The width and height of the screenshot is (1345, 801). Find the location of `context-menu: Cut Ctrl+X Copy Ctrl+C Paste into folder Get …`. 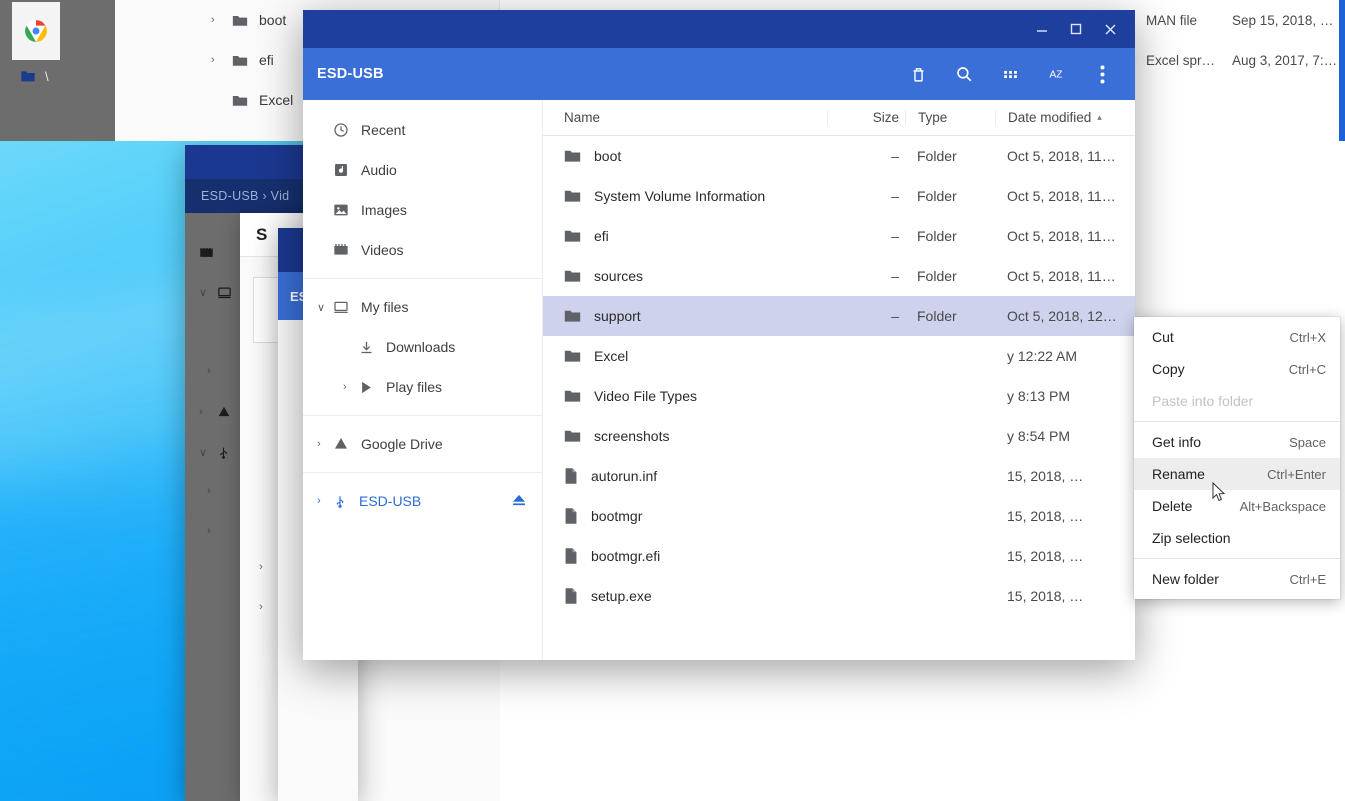

context-menu: Cut Ctrl+X Copy Ctrl+C Paste into folder Get … is located at coordinates (1237, 458).